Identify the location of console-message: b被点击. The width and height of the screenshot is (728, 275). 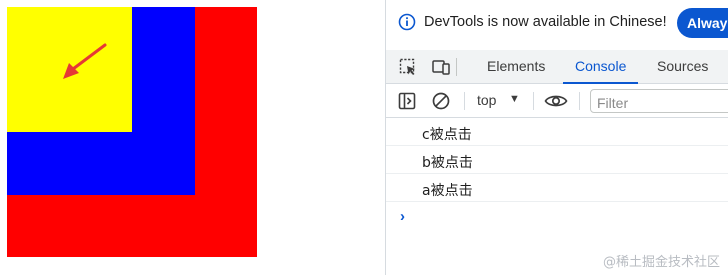
(557, 160).